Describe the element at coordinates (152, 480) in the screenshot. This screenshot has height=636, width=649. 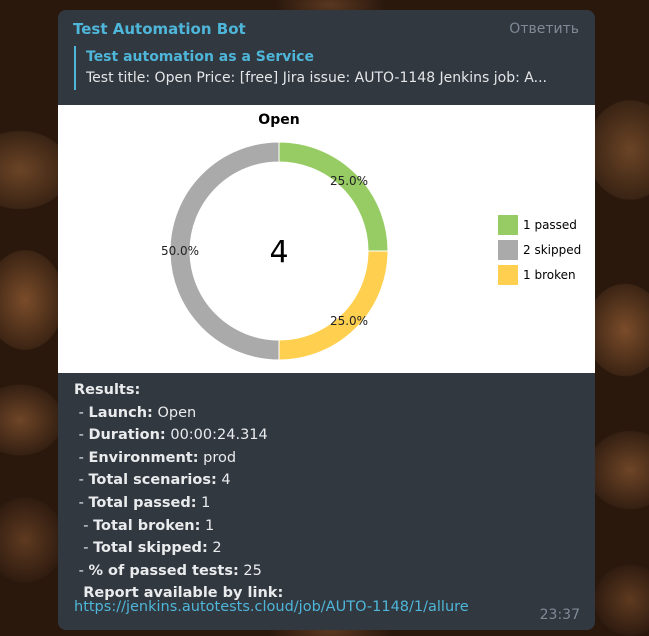
I see `result-total-scenarios: - Total scenarios: 4` at that location.